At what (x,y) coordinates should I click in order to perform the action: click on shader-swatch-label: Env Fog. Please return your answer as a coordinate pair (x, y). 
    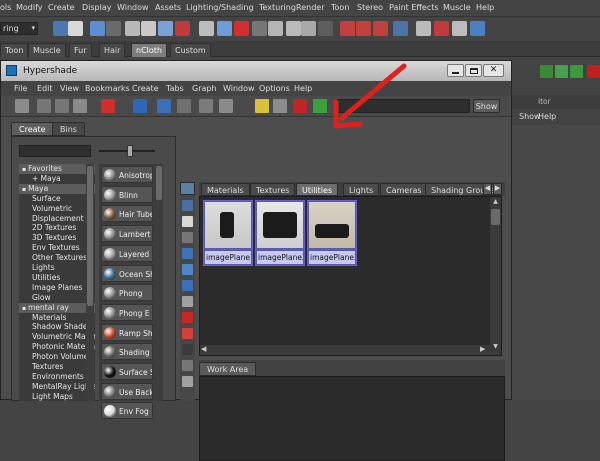
    Looking at the image, I should click on (134, 412).